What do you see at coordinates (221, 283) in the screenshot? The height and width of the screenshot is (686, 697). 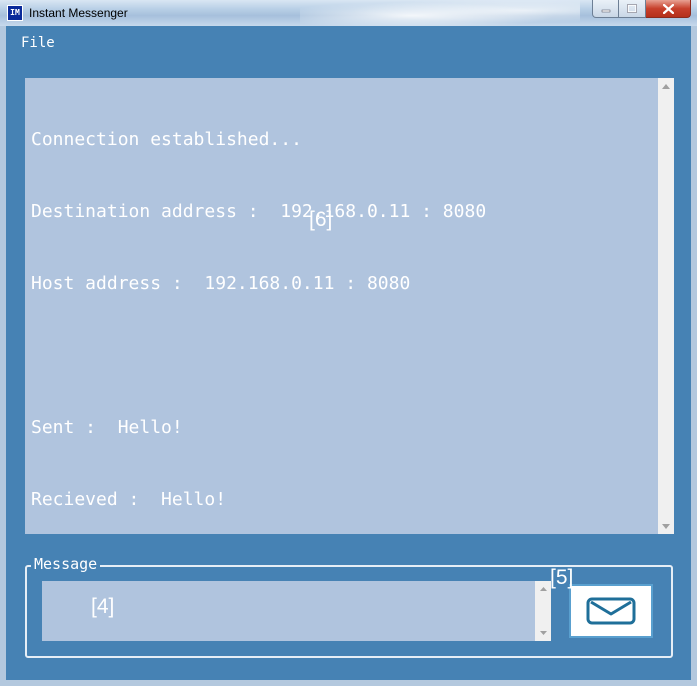 I see `chat-line: Host address : 192.168.0.11 : 8080` at bounding box center [221, 283].